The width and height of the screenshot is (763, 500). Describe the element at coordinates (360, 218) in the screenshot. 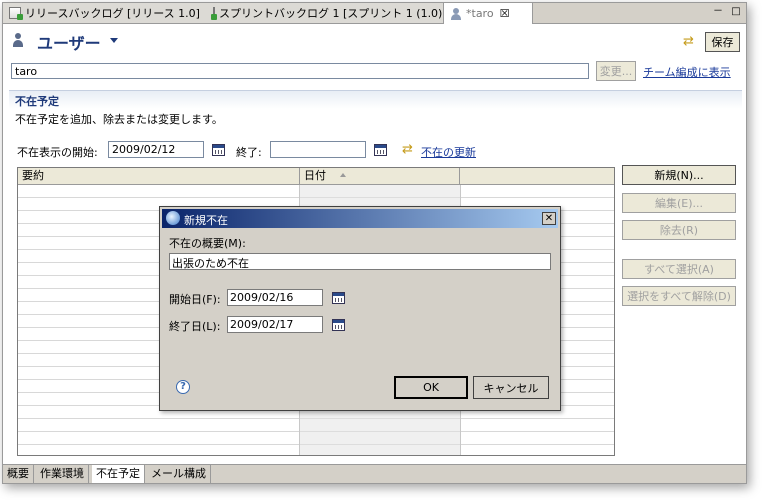

I see `dialog-titlebar: 新規不在 ✕` at that location.